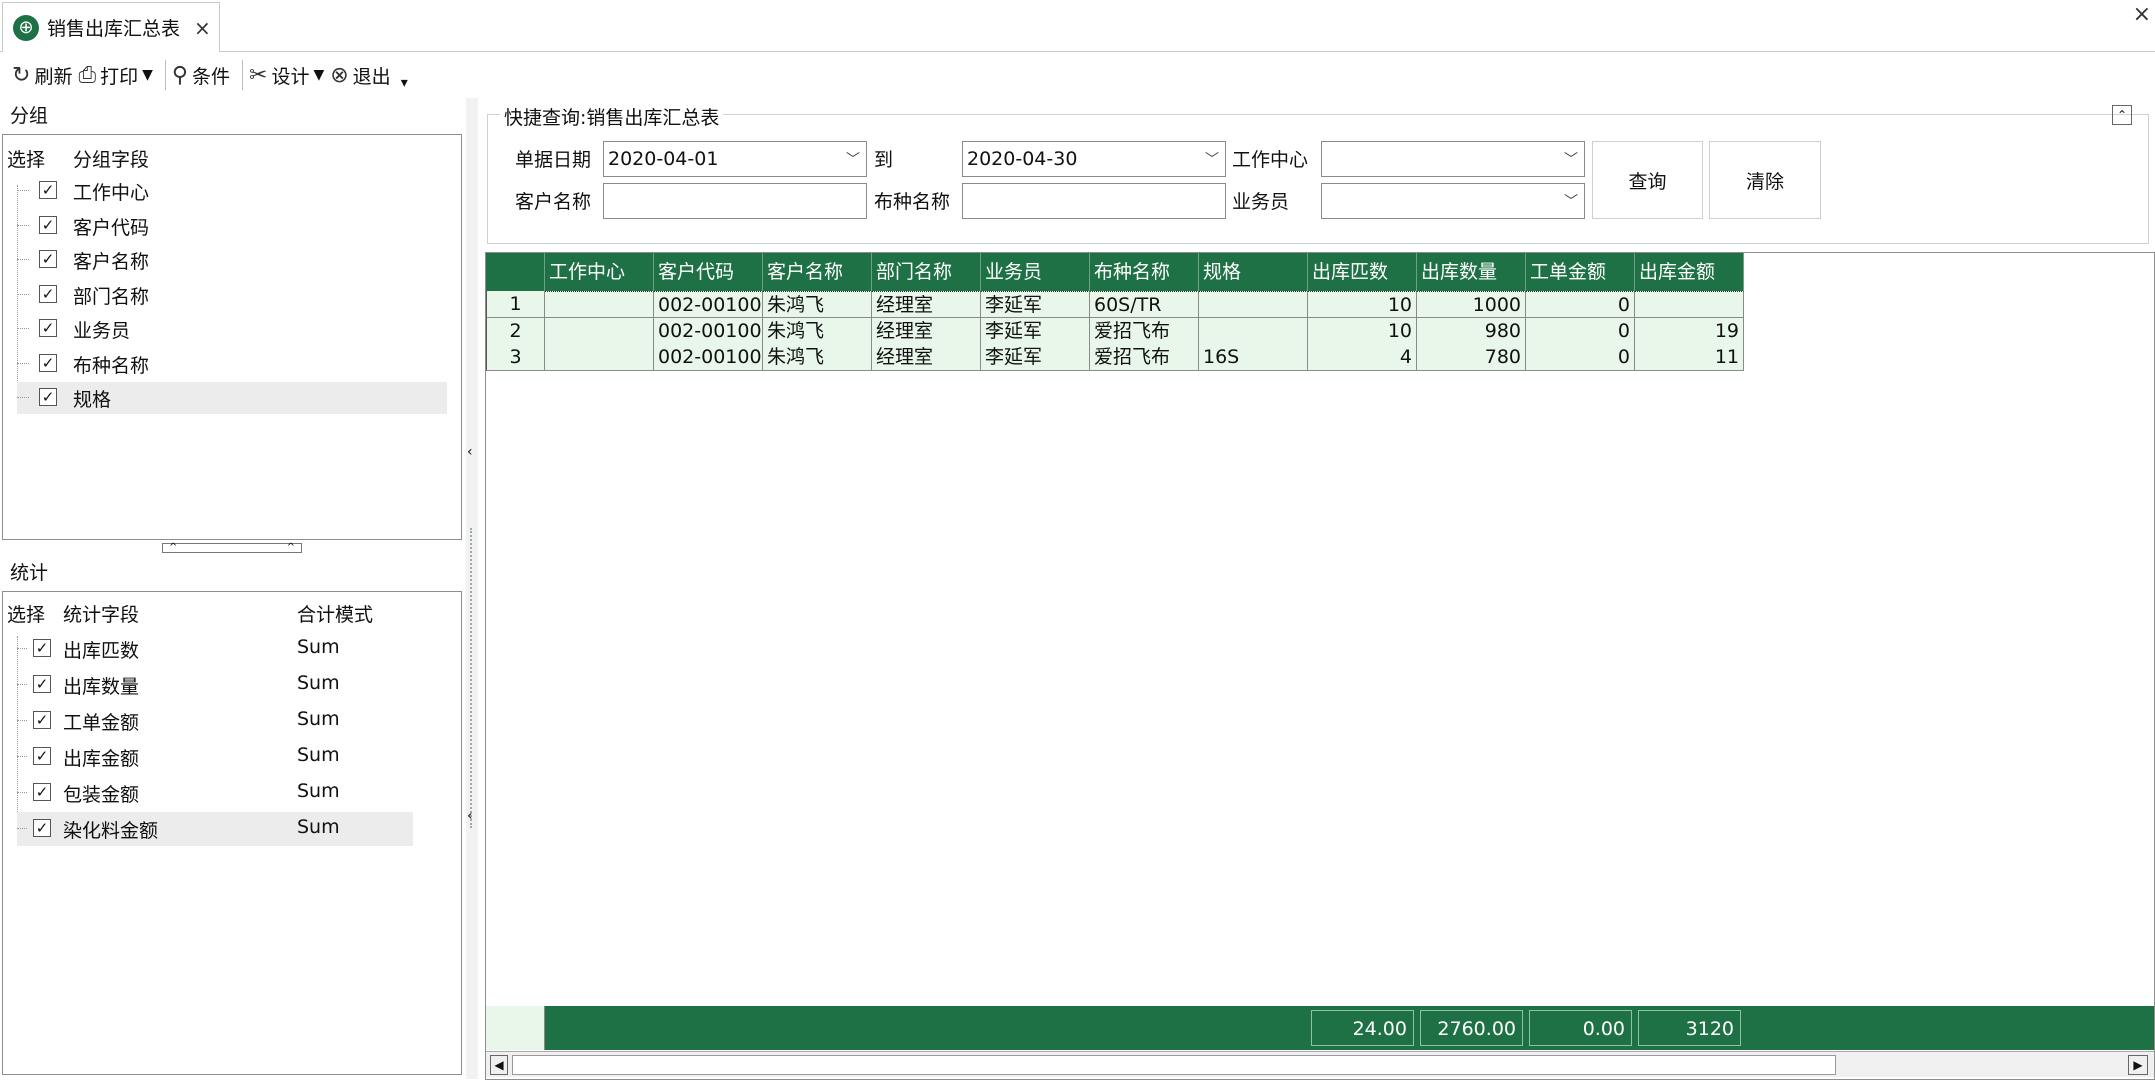  I want to click on query-button: 查询, so click(1647, 180).